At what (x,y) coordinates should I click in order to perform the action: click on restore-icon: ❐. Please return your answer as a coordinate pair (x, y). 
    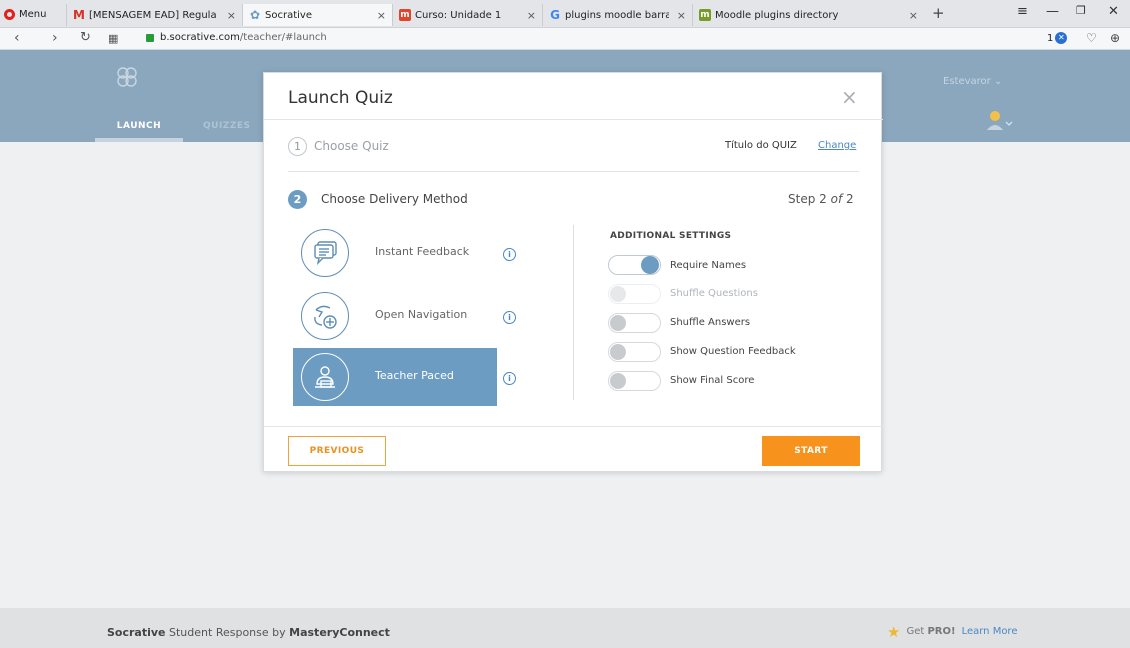
    Looking at the image, I should click on (1081, 10).